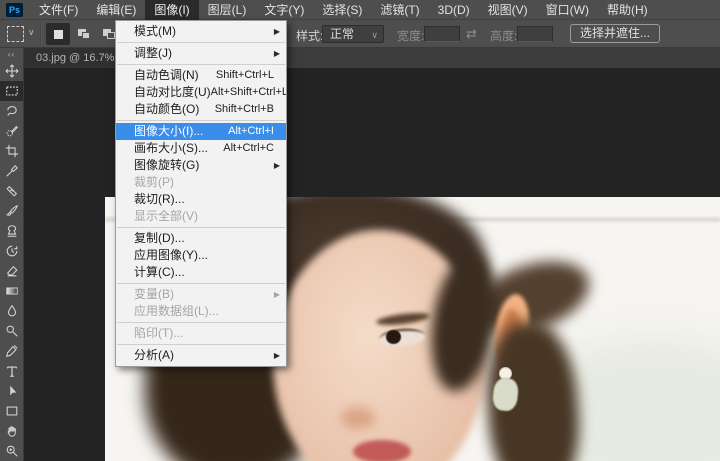  I want to click on shortcut: Alt+Ctrl+C, so click(248, 148).